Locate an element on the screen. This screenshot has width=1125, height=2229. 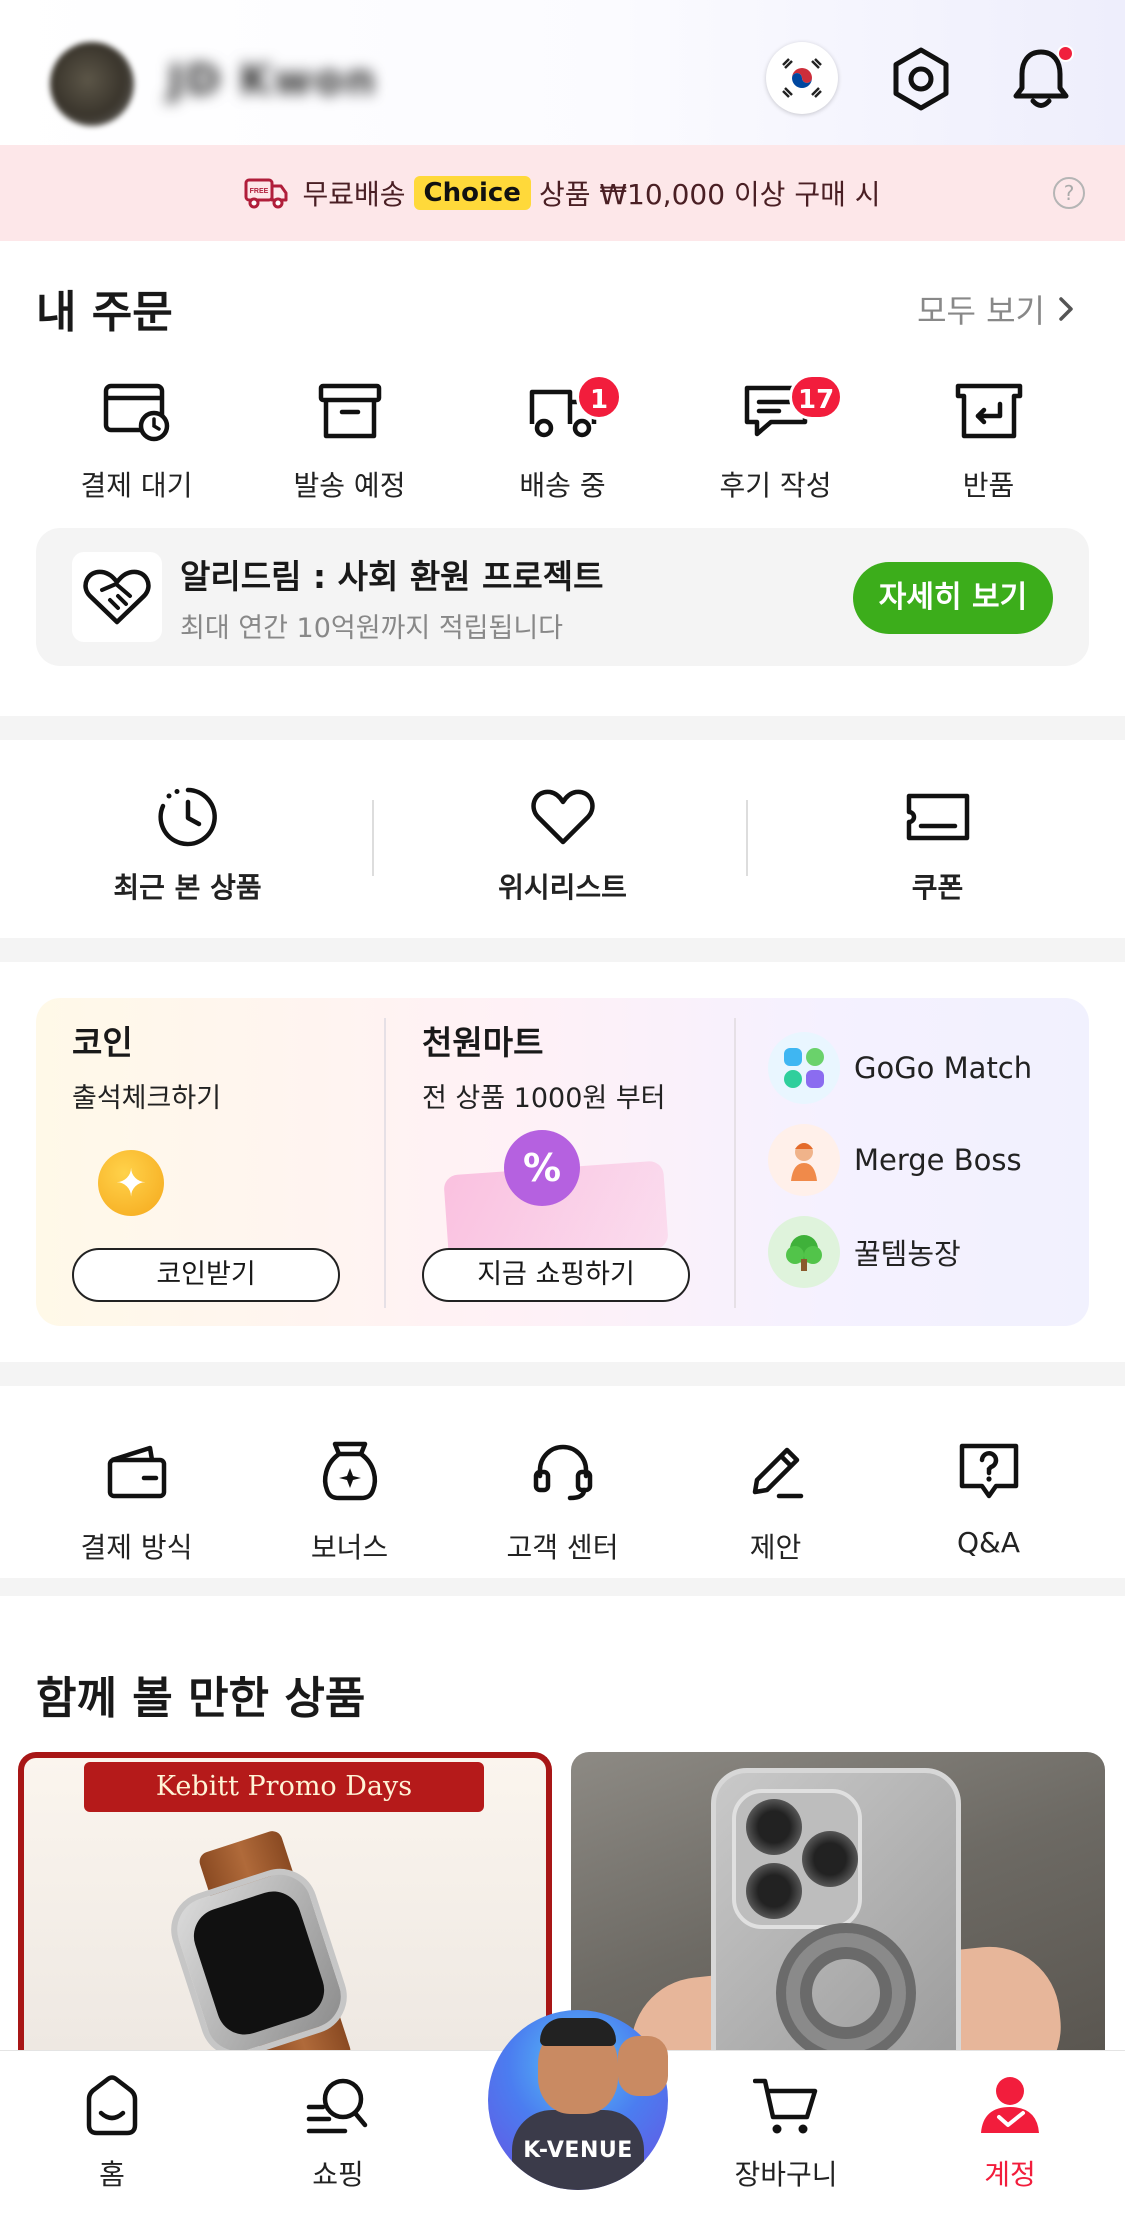
menu-bonus: 보너스 is located at coordinates (349, 1503).